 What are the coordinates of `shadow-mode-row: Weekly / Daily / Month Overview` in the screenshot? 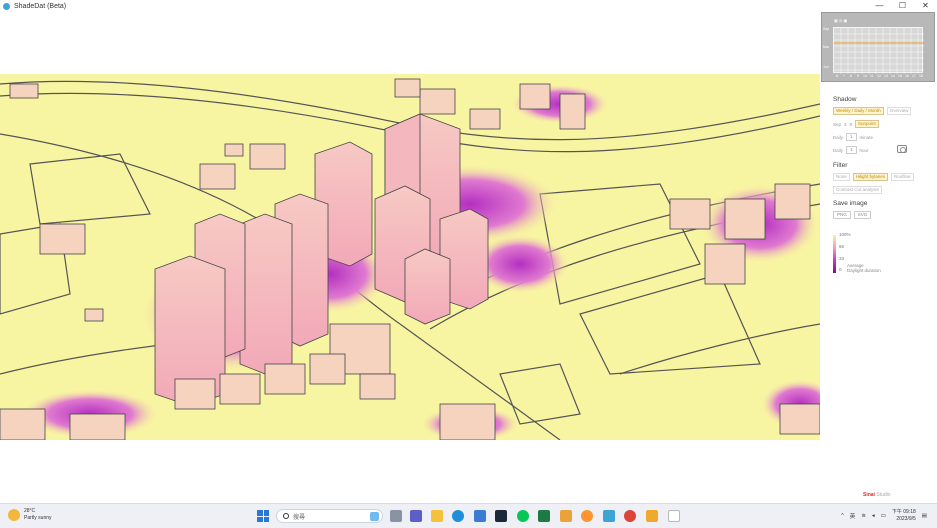 It's located at (872, 111).